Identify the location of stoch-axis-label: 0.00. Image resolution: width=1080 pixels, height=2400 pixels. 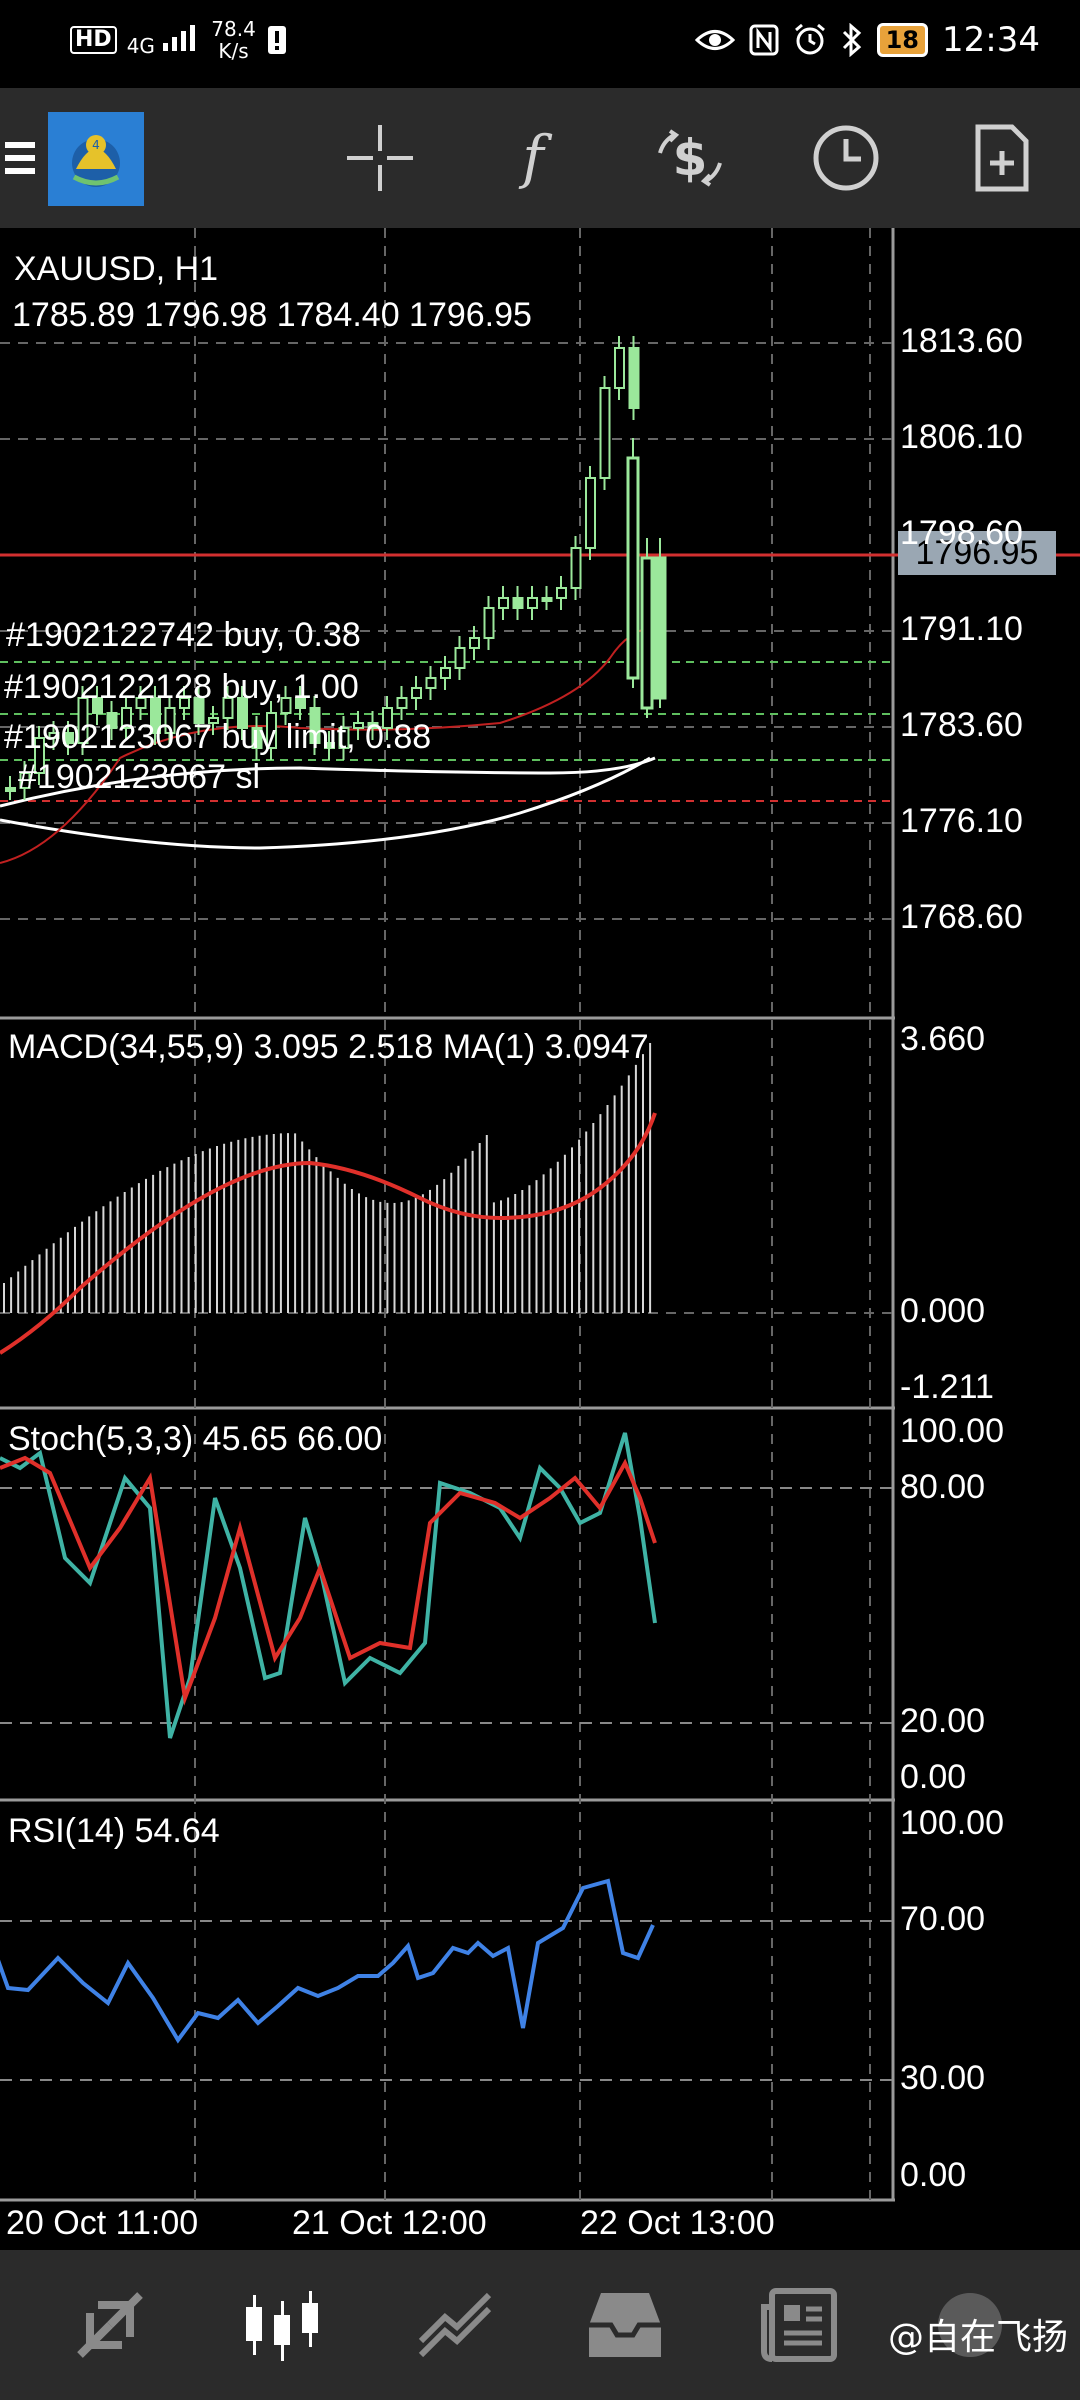
(933, 1777).